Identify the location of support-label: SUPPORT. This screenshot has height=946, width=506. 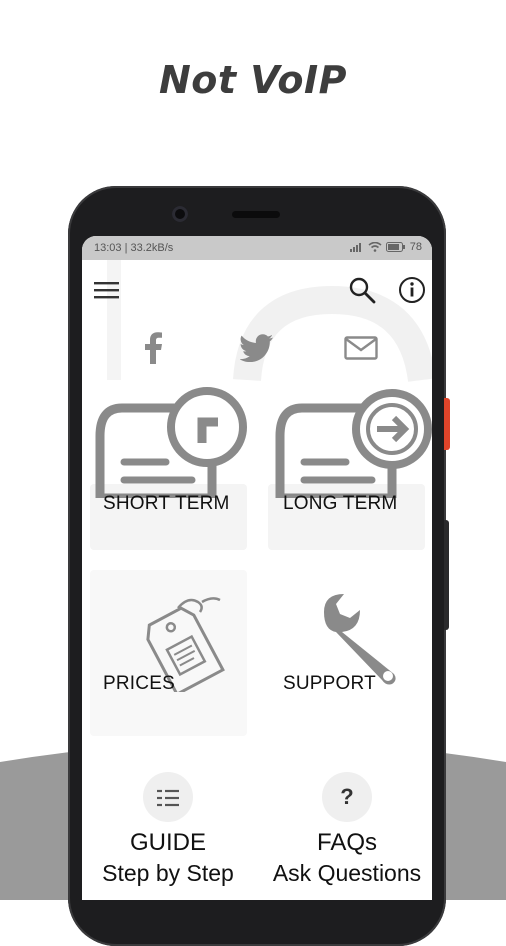
(329, 684).